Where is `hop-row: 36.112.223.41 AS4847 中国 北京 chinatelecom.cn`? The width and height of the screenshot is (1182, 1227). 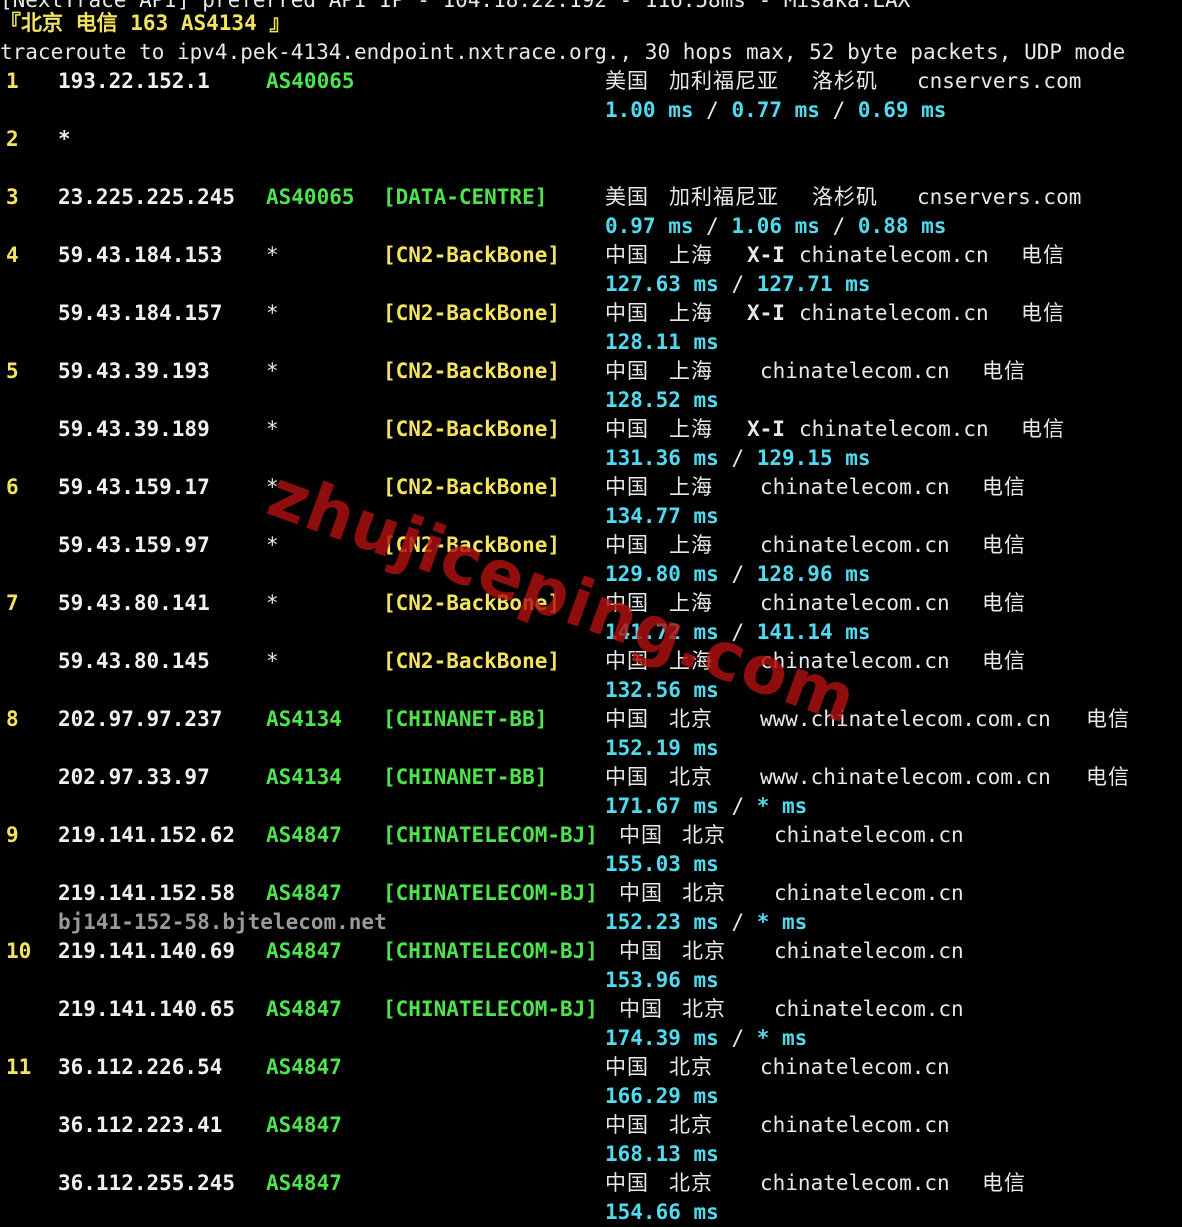
hop-row: 36.112.223.41 AS4847 中国 北京 chinatelecom.cn is located at coordinates (591, 1125).